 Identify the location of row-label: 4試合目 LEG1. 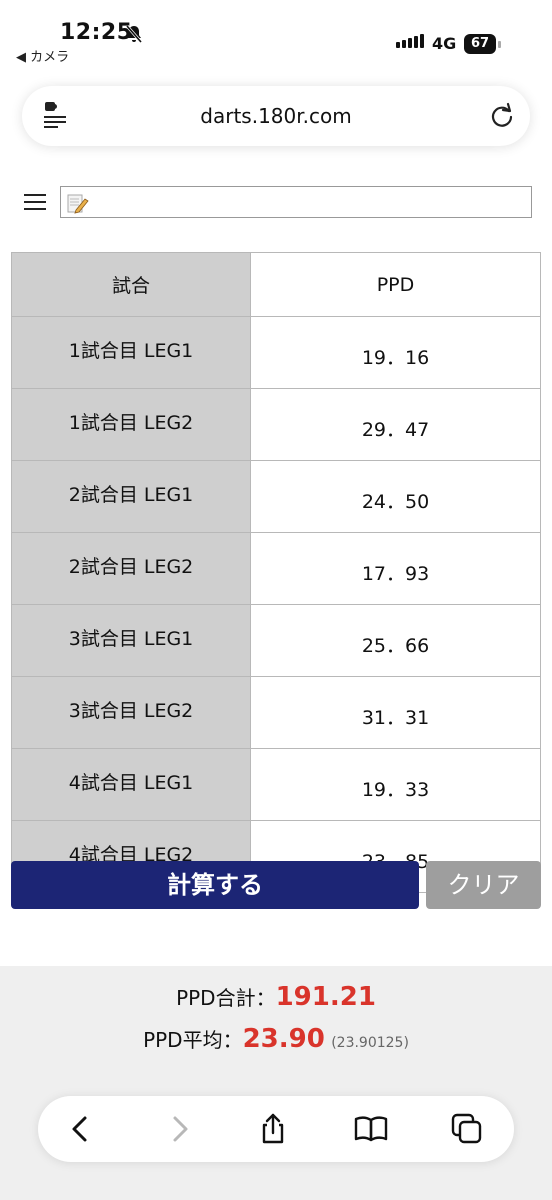
(131, 784).